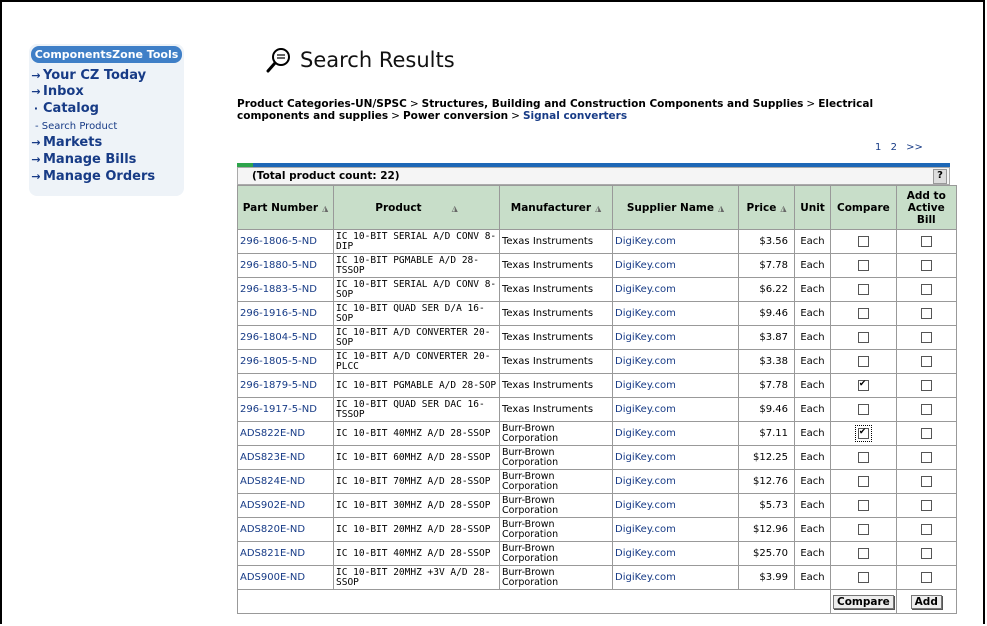  What do you see at coordinates (398, 207) in the screenshot?
I see `header-label: Product` at bounding box center [398, 207].